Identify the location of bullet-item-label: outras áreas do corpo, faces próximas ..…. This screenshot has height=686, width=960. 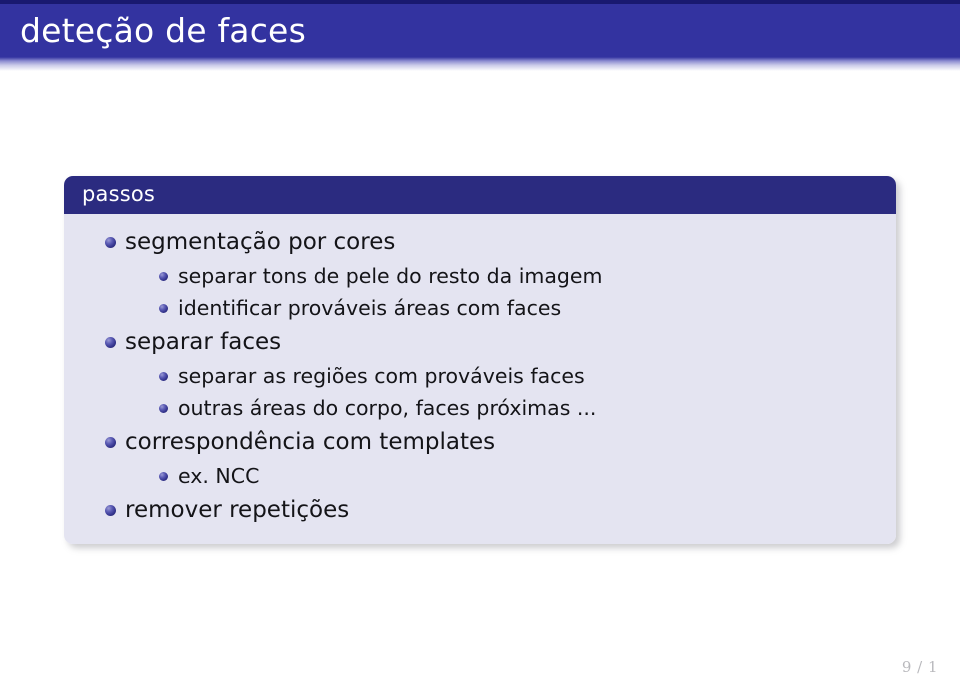
(387, 408).